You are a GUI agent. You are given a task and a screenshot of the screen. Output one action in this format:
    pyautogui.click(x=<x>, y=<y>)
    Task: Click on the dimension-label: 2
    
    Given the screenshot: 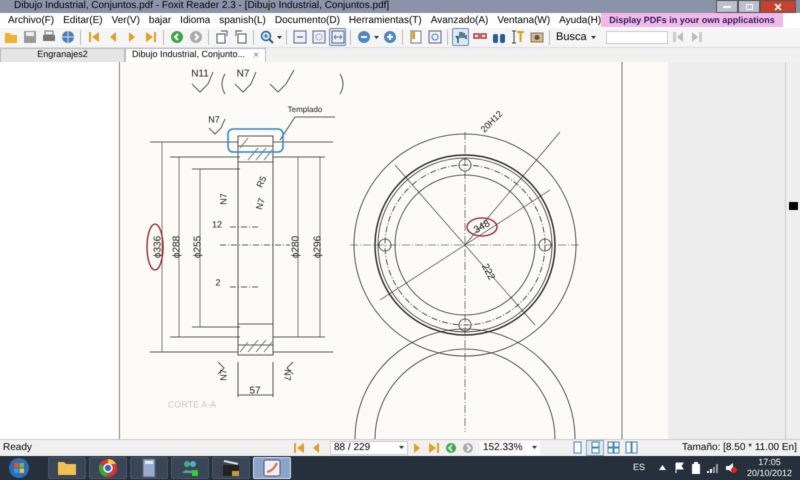 What is the action you would take?
    pyautogui.click(x=218, y=282)
    